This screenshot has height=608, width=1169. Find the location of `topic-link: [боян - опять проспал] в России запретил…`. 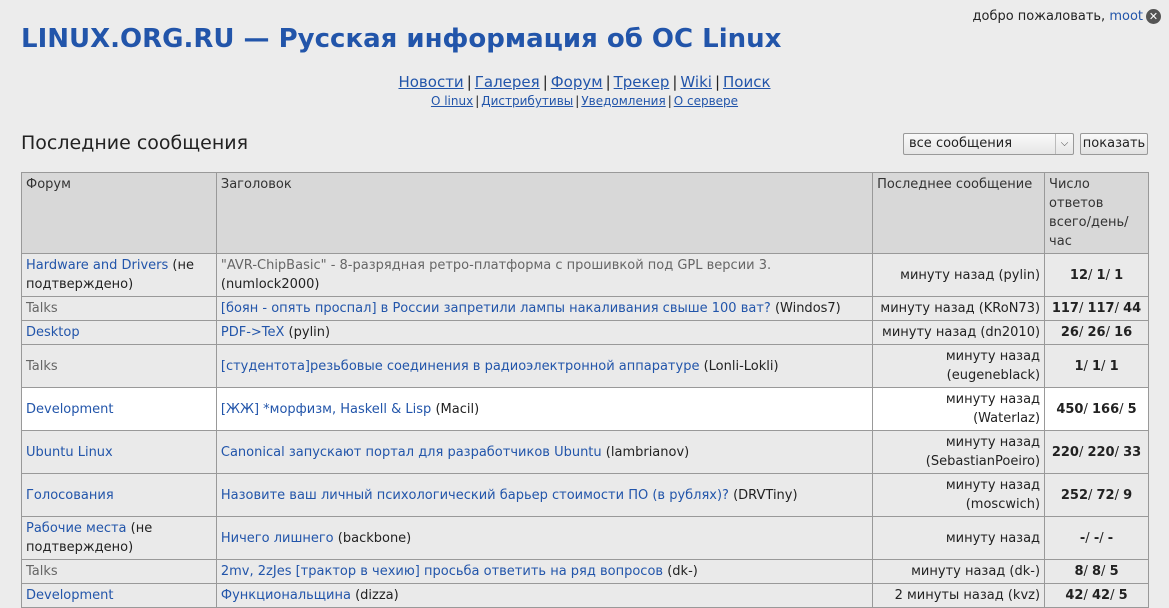

topic-link: [боян - опять проспал] в России запретил… is located at coordinates (496, 308).